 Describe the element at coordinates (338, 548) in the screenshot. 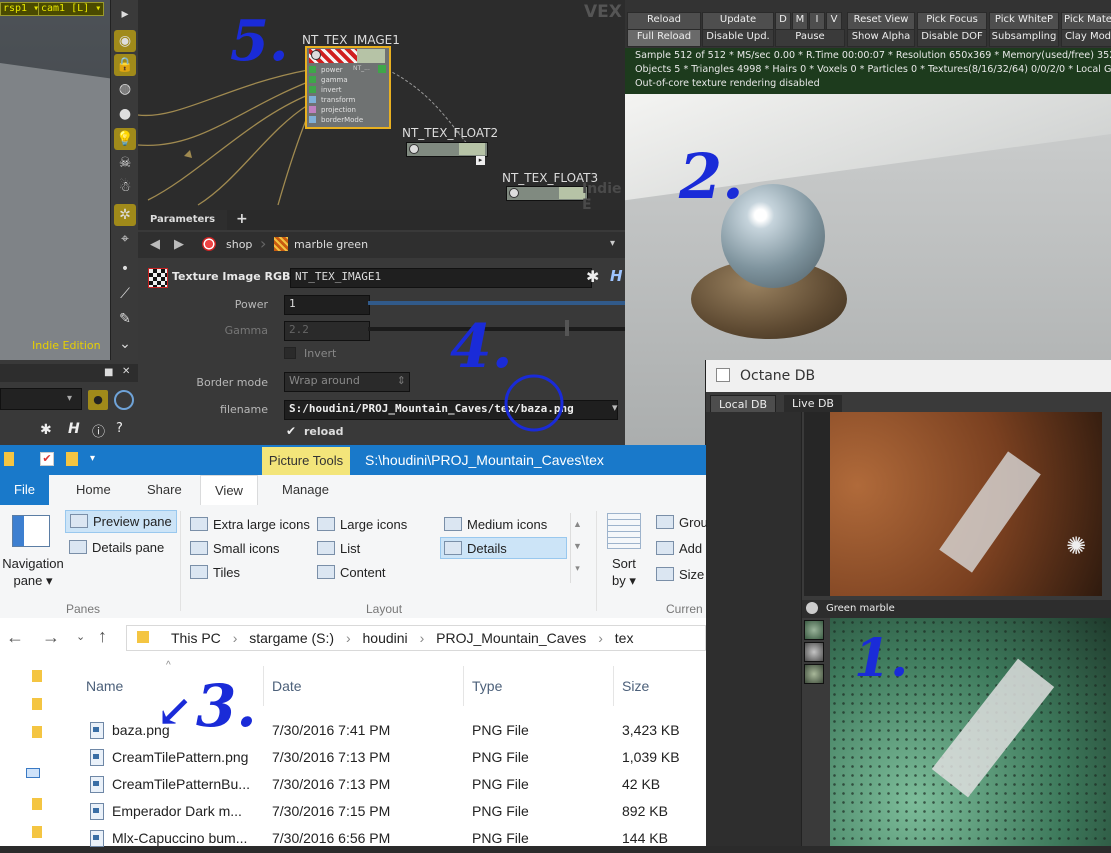

I see `layout-list: List` at that location.